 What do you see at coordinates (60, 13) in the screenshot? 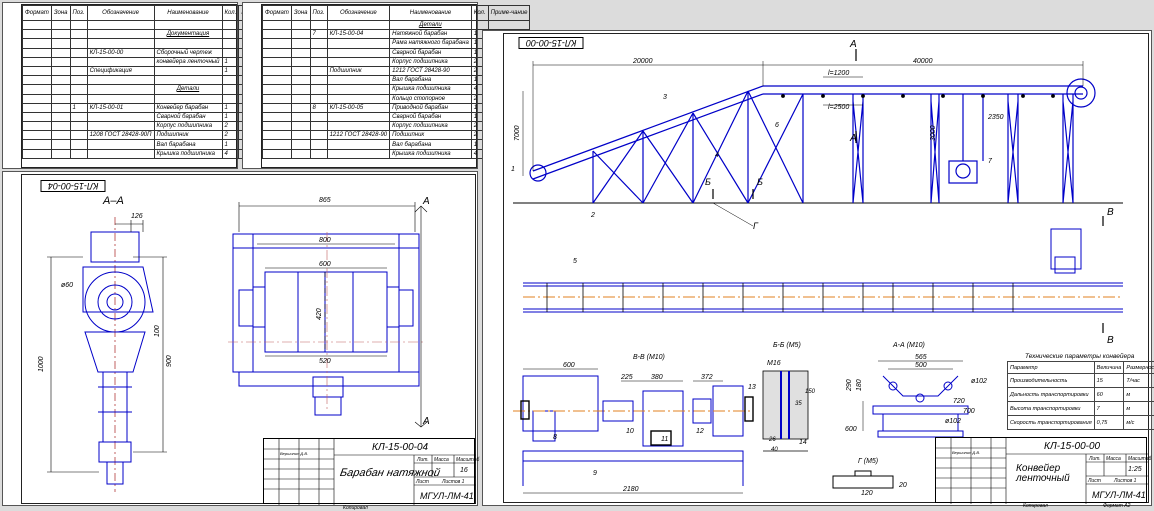
I see `spec1-header-cell: Зона` at bounding box center [60, 13].